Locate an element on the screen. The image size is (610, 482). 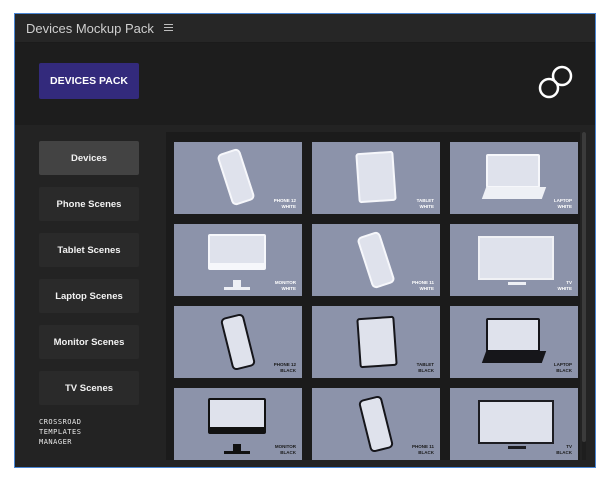
tablet-white-icon is located at coordinates (376, 177).